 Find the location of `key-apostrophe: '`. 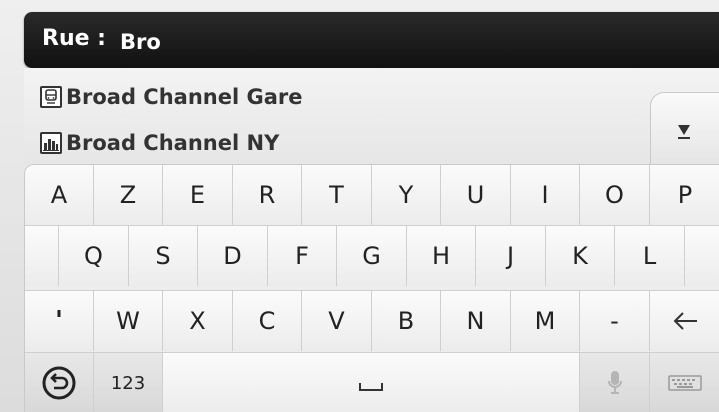

key-apostrophe: ' is located at coordinates (59, 321).